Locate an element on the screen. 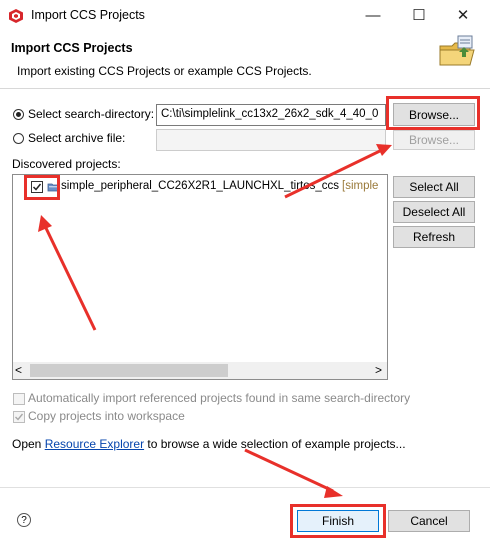 The height and width of the screenshot is (550, 490). arrow-to-finish is located at coordinates (289, 470).